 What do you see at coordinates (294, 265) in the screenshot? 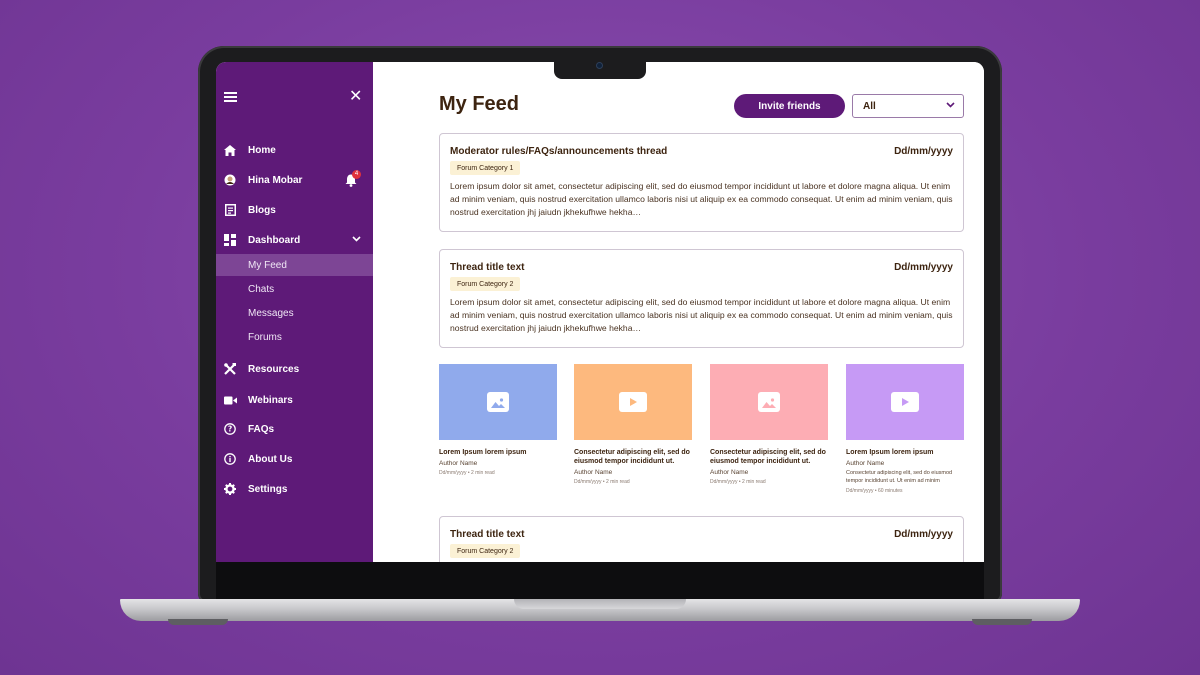
I see `sidebar-subitem-my-feed: My Feed` at bounding box center [294, 265].